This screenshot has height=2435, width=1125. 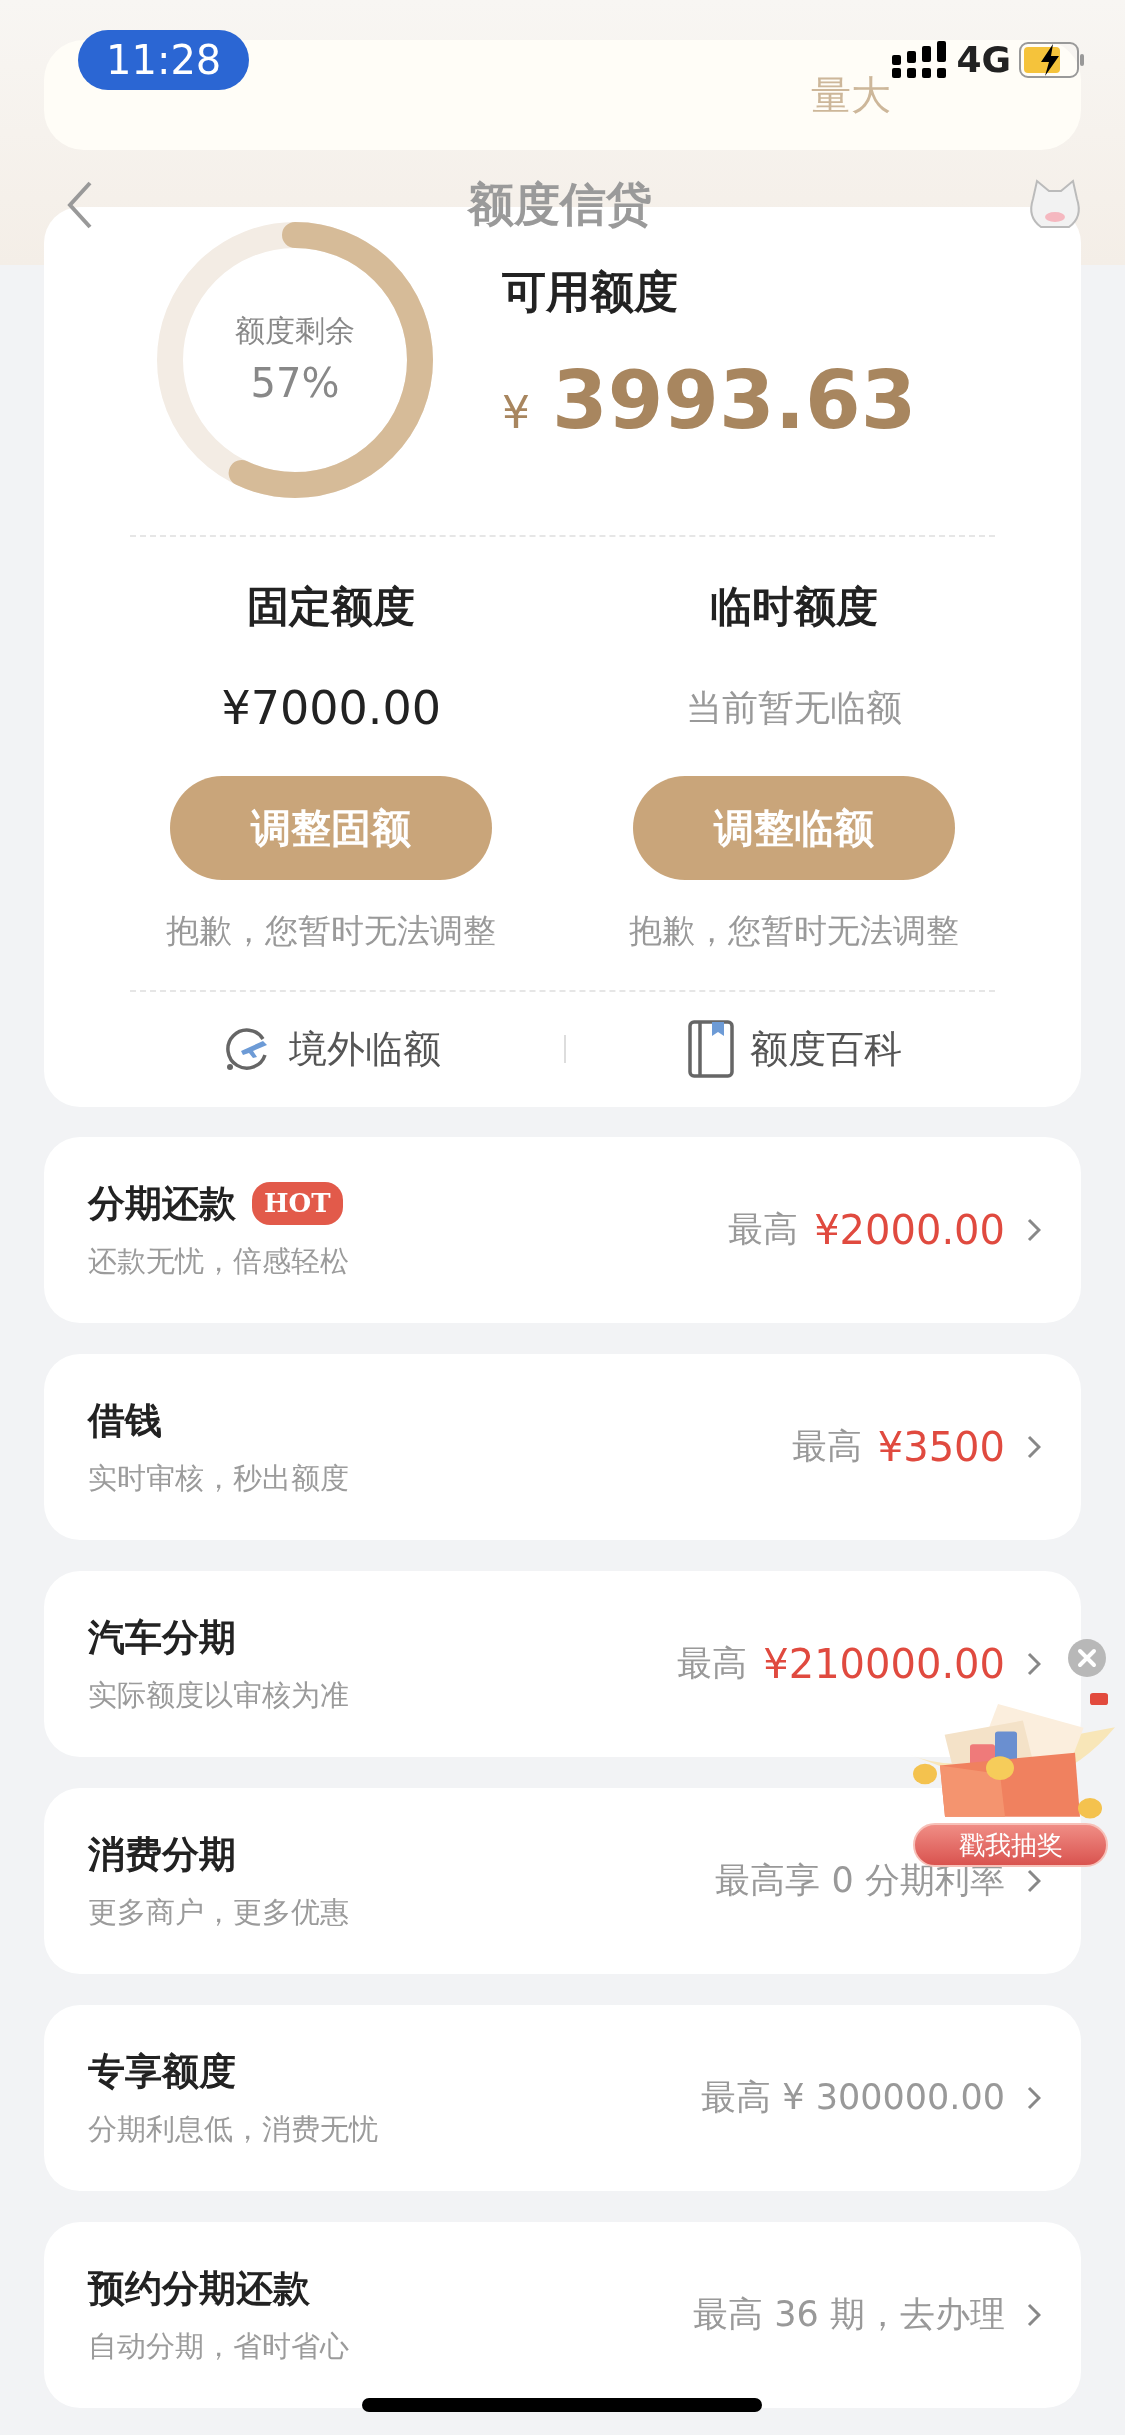 I want to click on limit-title: 固定额度, so click(x=331, y=607).